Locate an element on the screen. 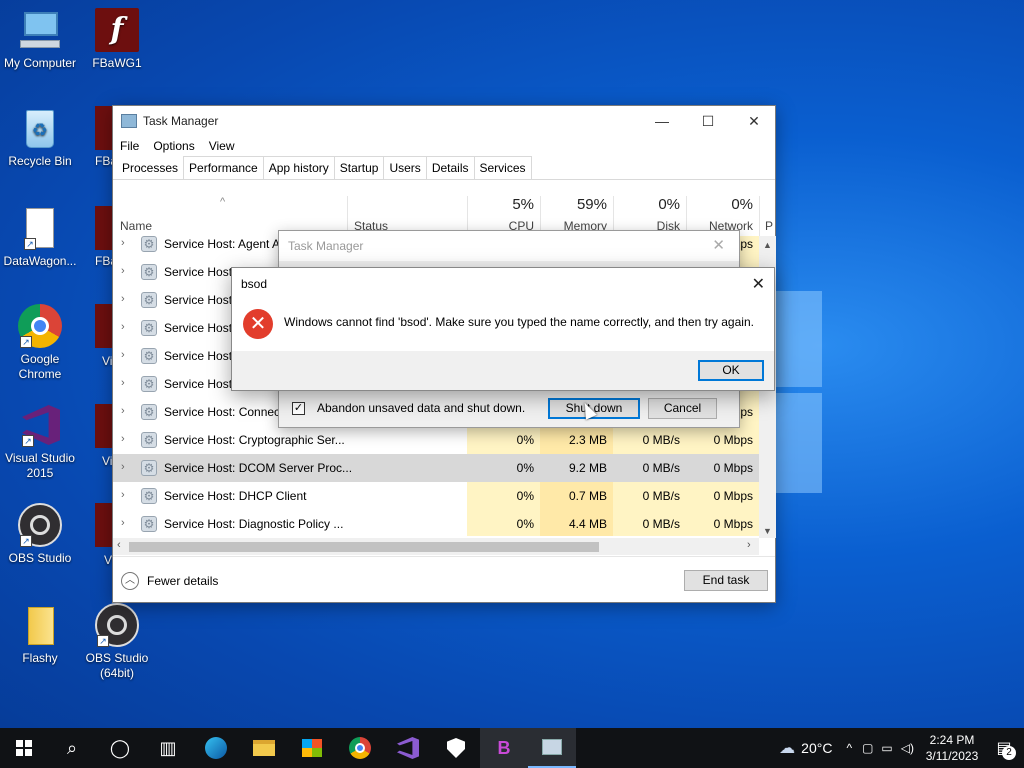 This screenshot has height=768, width=1024. desktop-icon-fbawg1: f FBaWG1 is located at coordinates (117, 39).